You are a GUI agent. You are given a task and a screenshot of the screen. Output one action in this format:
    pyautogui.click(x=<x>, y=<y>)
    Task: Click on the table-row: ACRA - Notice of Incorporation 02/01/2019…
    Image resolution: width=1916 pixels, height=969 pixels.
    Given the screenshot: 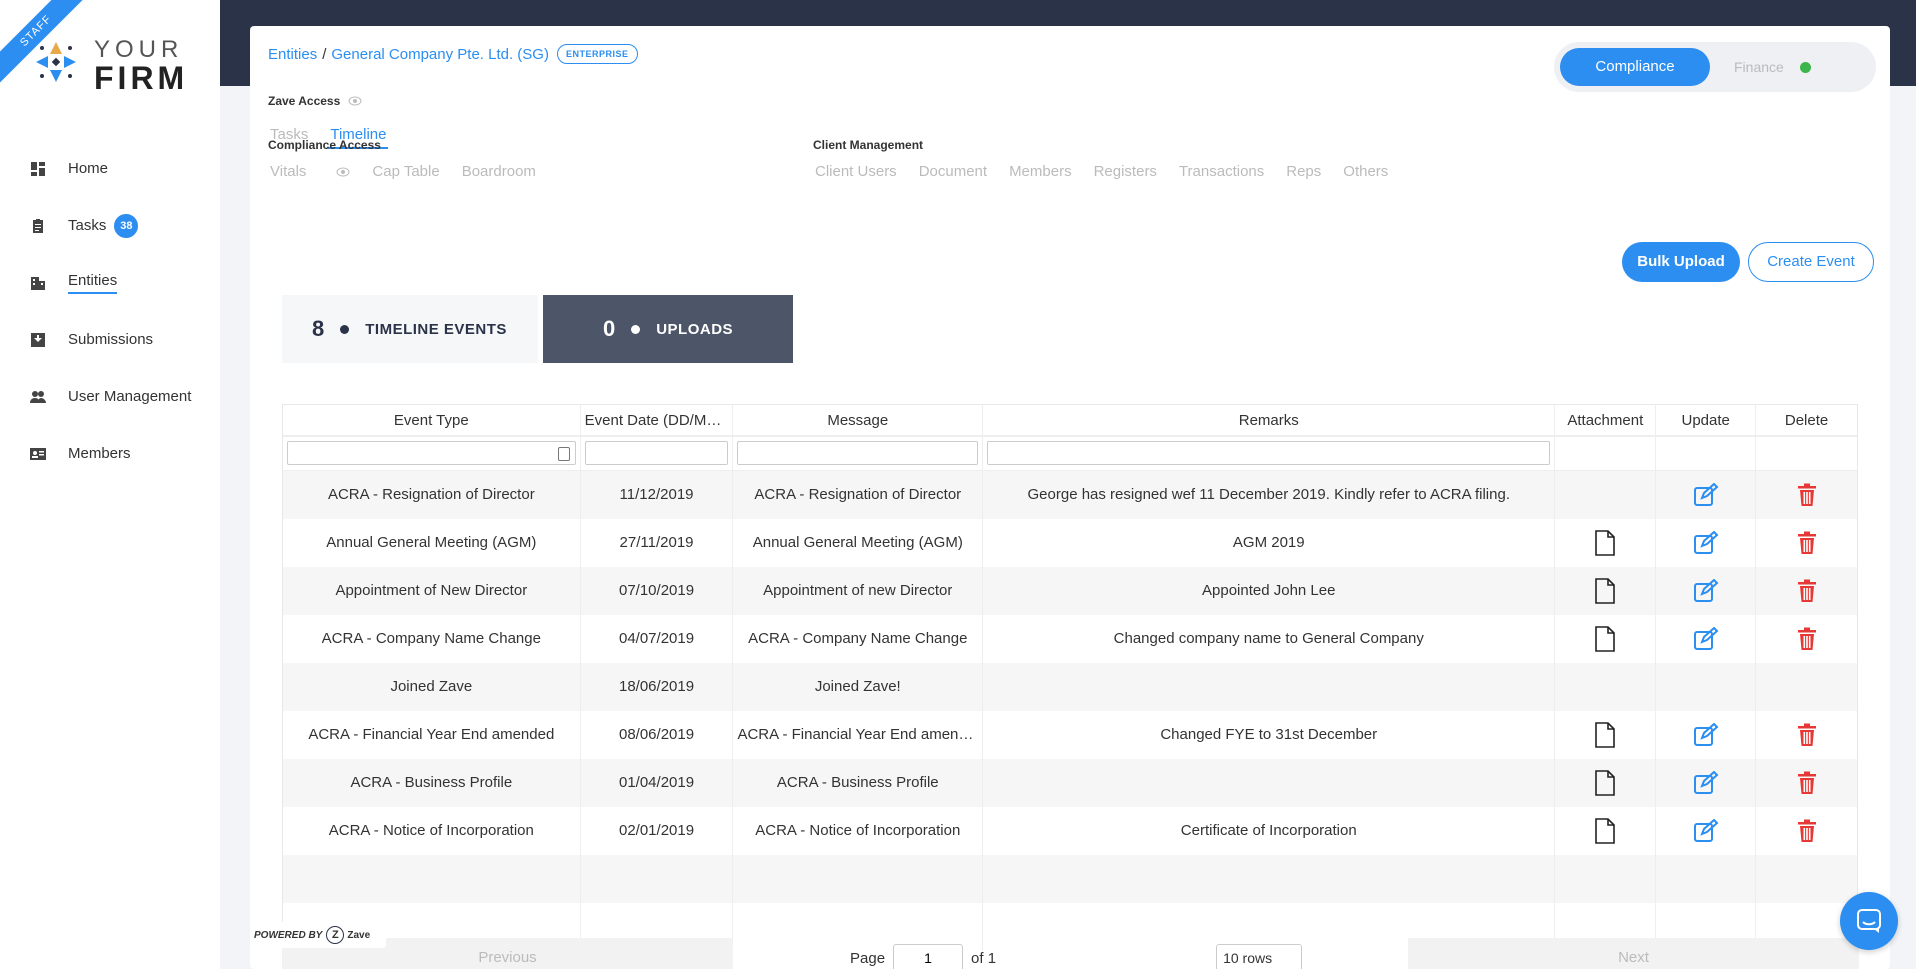 What is the action you would take?
    pyautogui.click(x=1070, y=831)
    